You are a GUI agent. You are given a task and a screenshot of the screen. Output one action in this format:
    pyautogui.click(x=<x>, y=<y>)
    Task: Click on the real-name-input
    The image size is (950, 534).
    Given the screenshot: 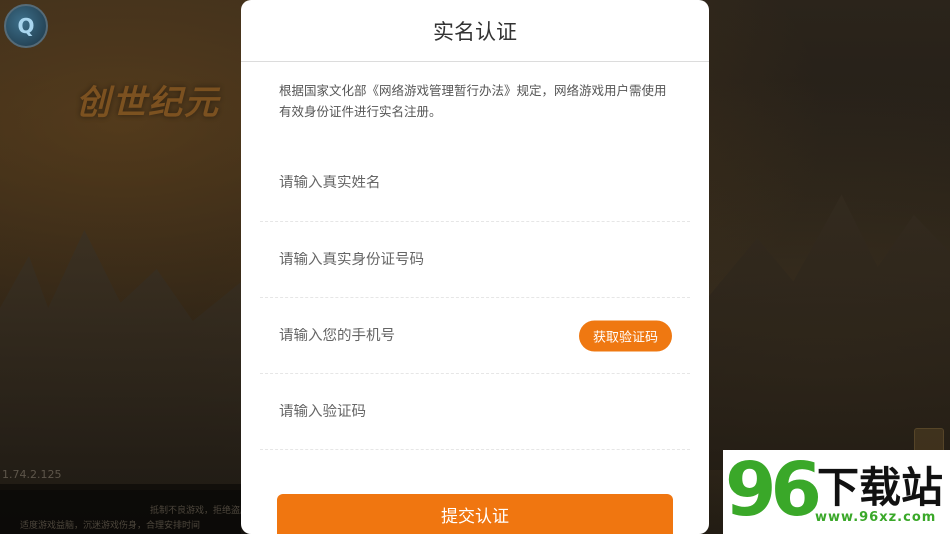 What is the action you would take?
    pyautogui.click(x=475, y=183)
    